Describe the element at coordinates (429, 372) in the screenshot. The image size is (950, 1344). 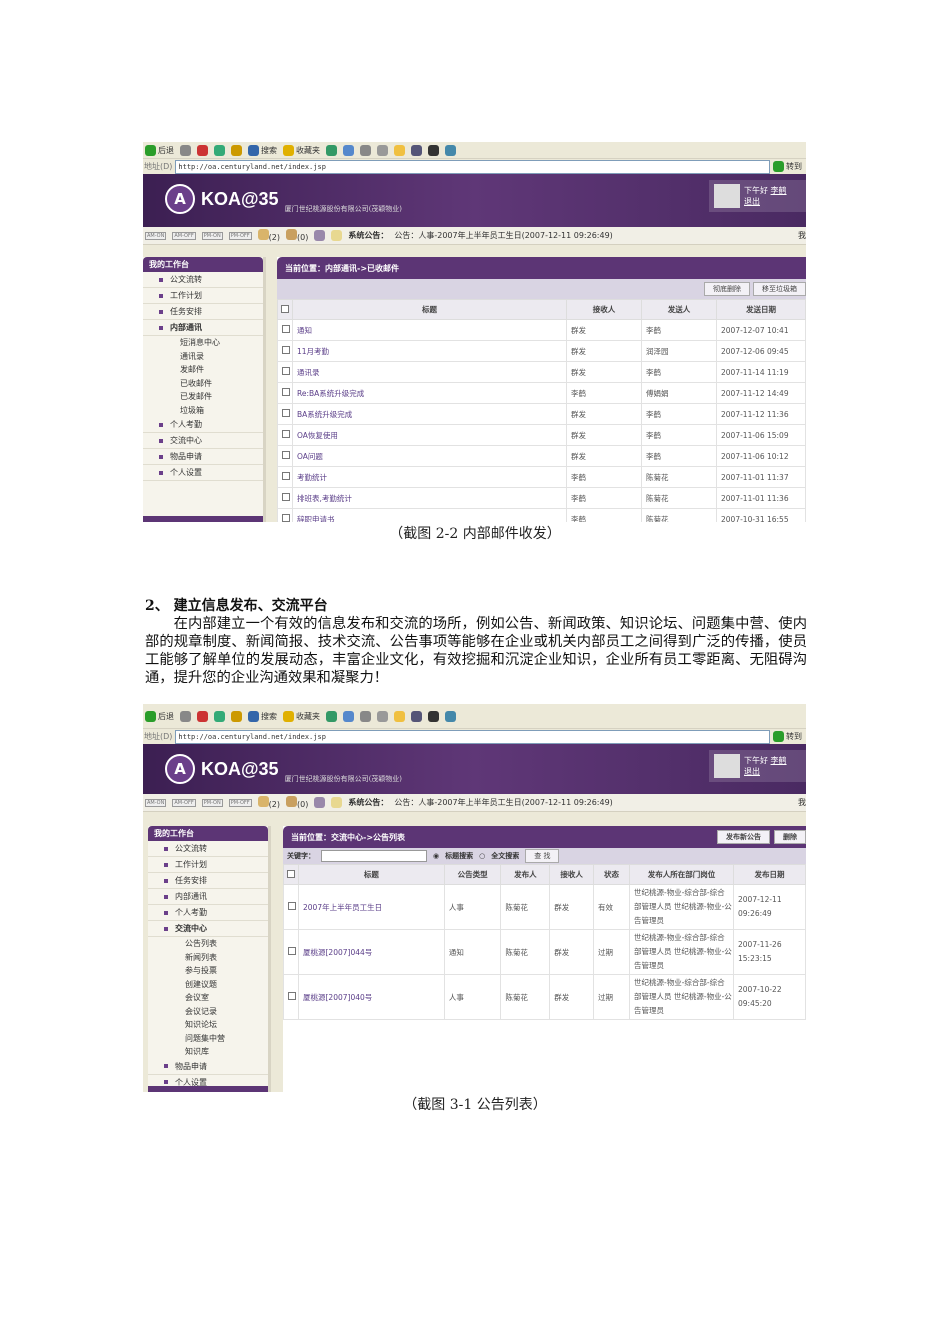
I see `title-link: 通讯录` at that location.